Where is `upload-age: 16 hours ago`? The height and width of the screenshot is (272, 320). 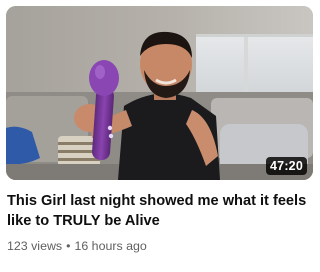 upload-age: 16 hours ago is located at coordinates (110, 246).